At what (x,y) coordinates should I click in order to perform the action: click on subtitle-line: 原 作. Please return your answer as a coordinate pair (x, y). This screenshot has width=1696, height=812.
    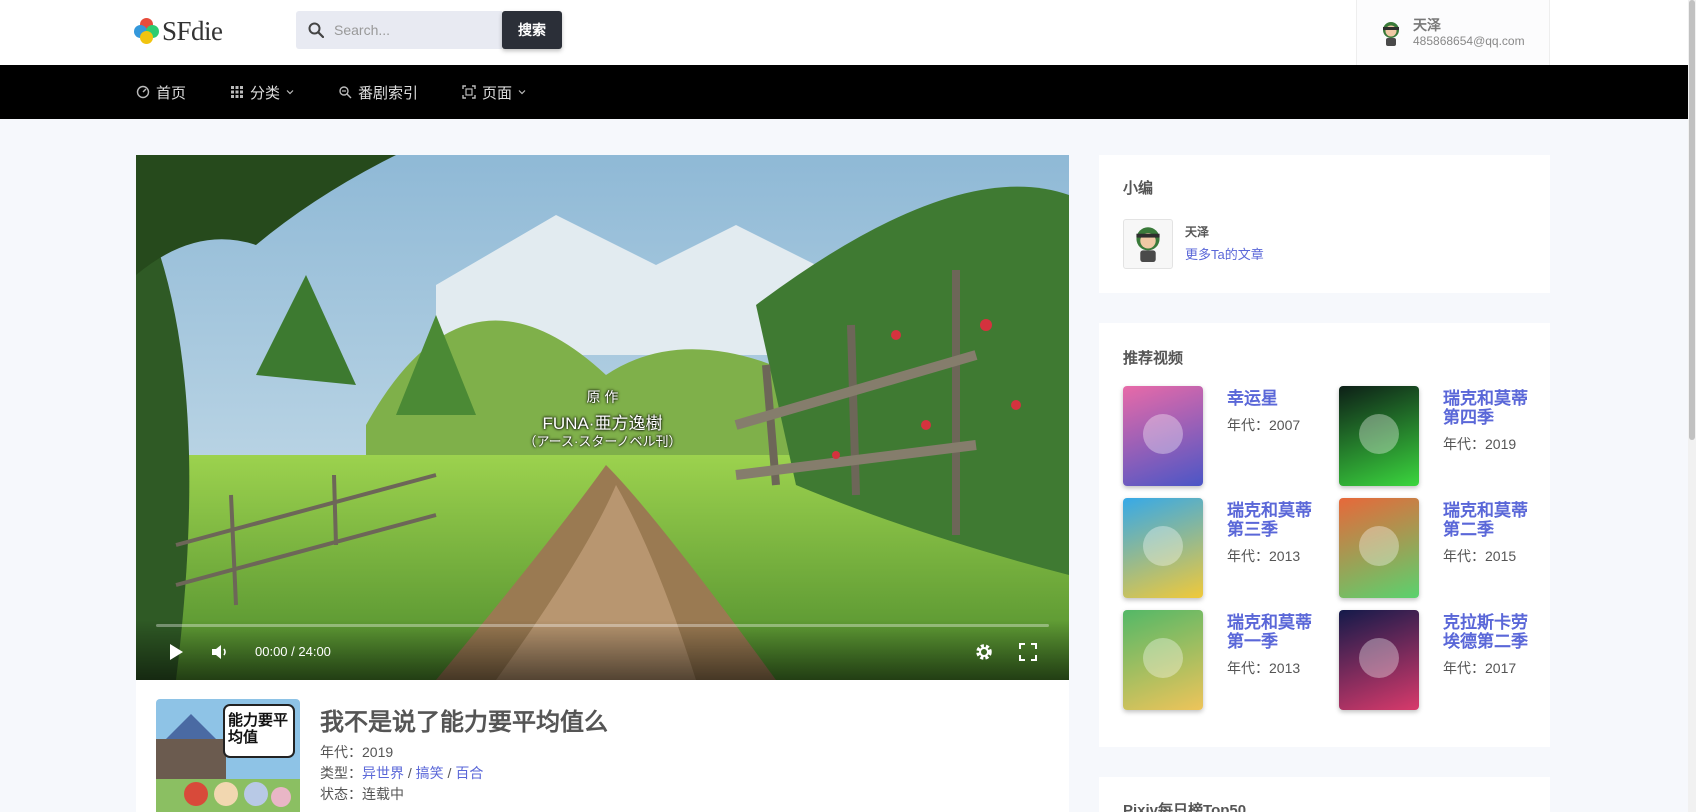
    Looking at the image, I should click on (602, 397).